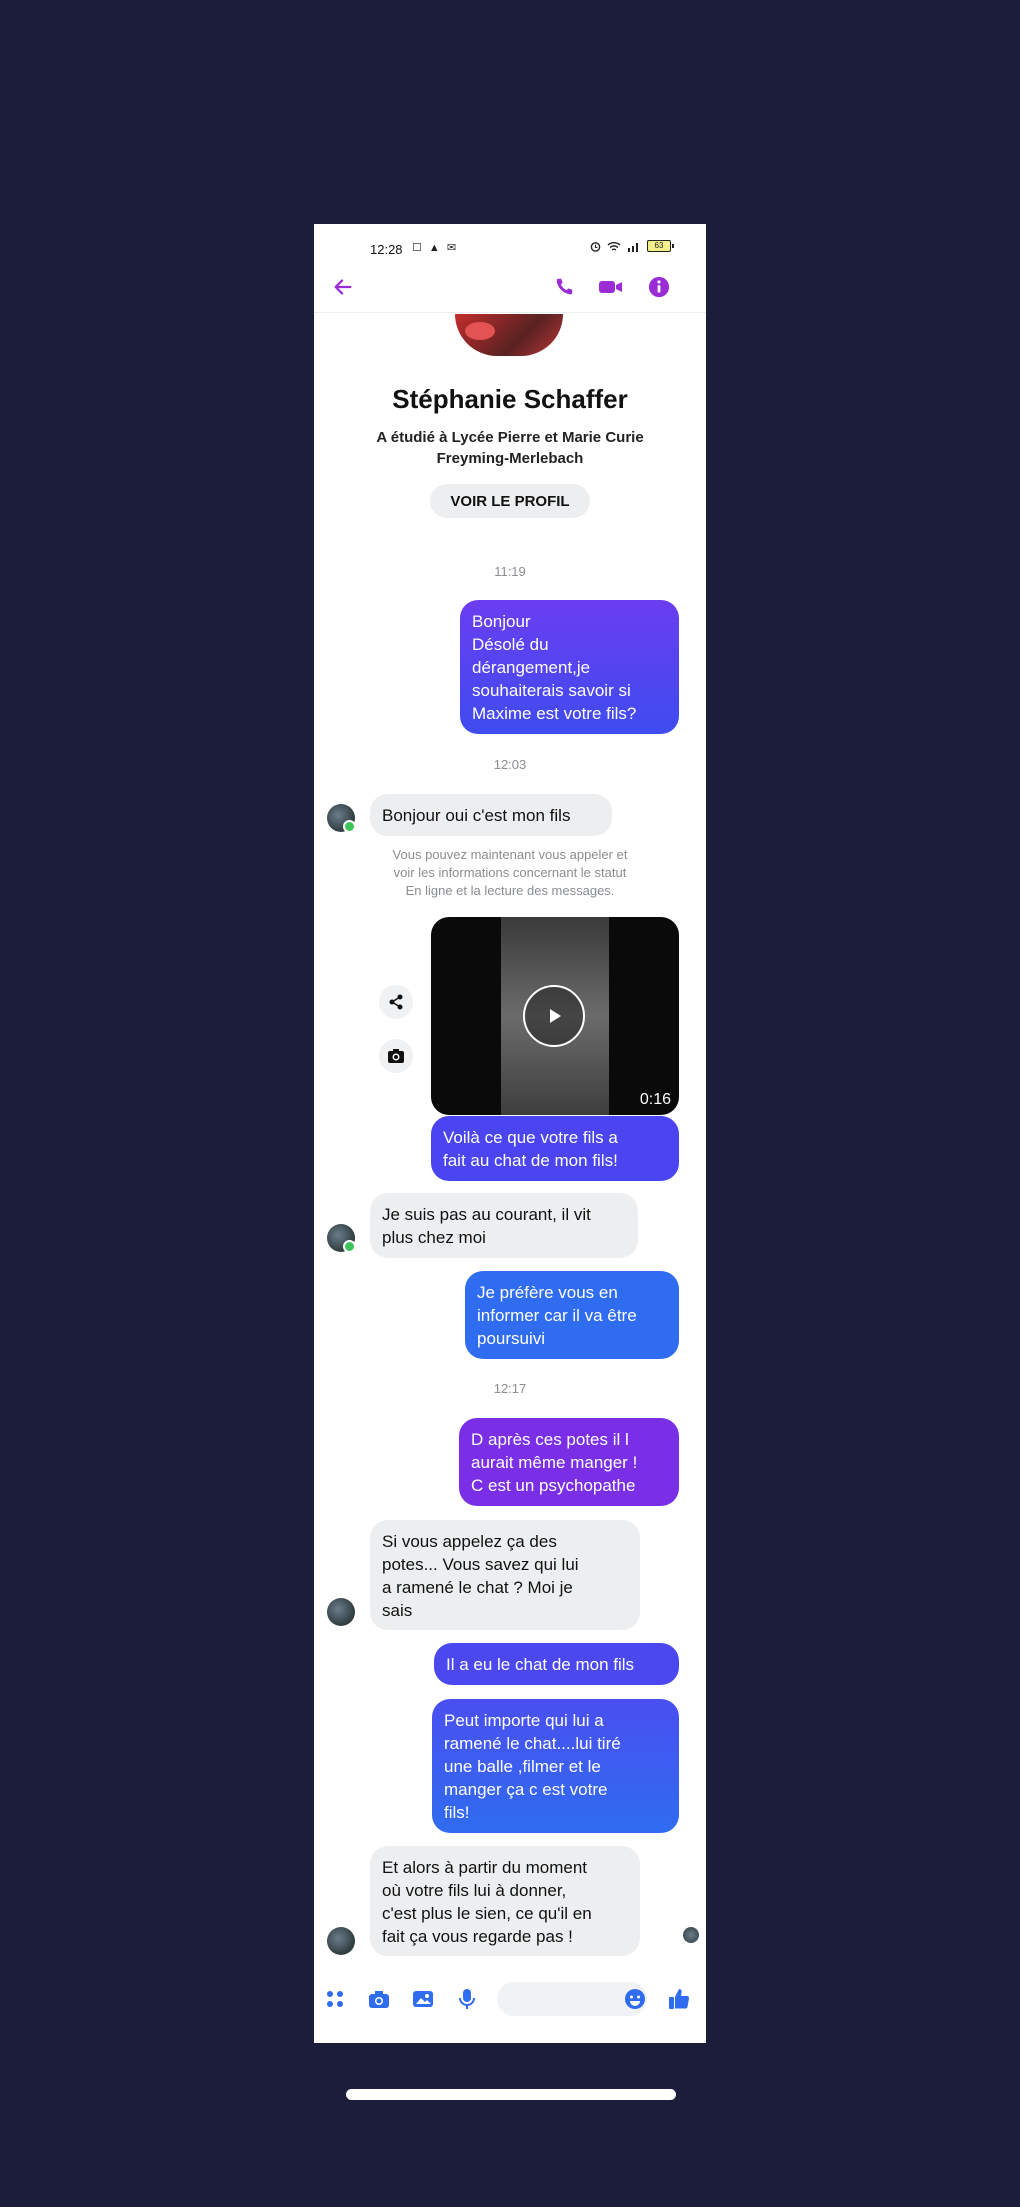 The image size is (1020, 2207). What do you see at coordinates (614, 246) in the screenshot?
I see `wifi-icon` at bounding box center [614, 246].